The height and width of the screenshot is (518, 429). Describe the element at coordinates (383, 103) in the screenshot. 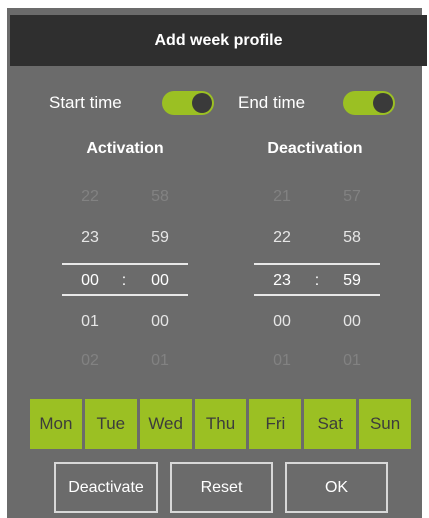

I see `end-time-toggle-knob` at that location.